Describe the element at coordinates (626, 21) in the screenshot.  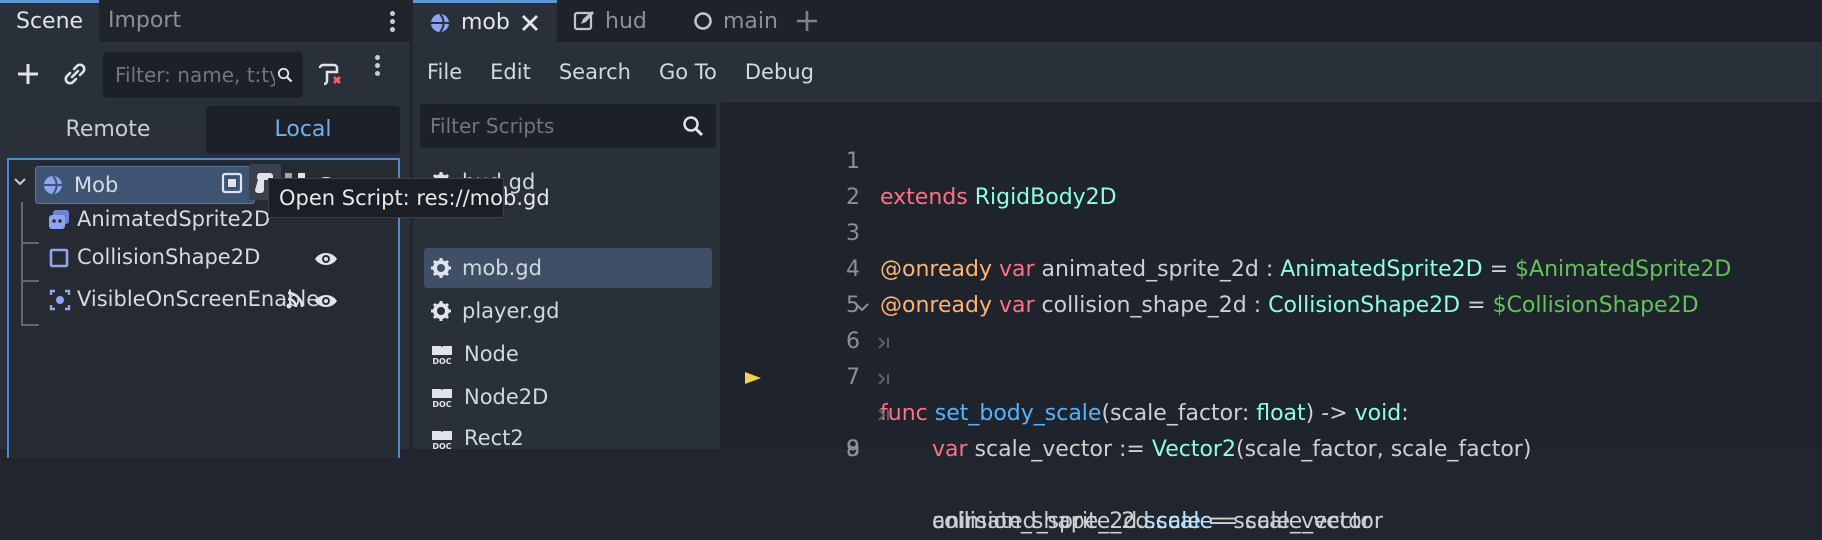
I see `editor-tab-label: hud` at that location.